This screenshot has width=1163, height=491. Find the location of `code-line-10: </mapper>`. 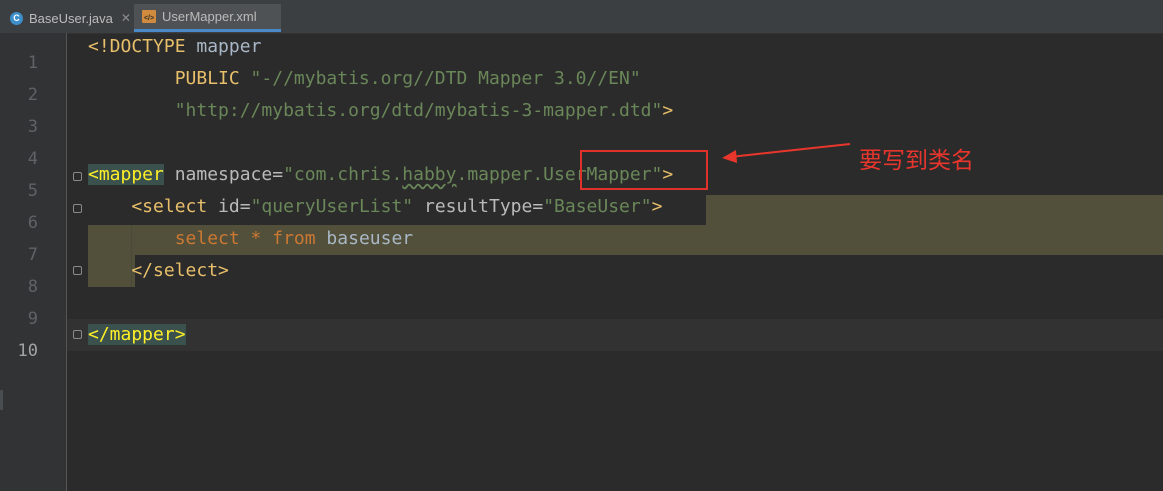

code-line-10: </mapper> is located at coordinates (137, 335).